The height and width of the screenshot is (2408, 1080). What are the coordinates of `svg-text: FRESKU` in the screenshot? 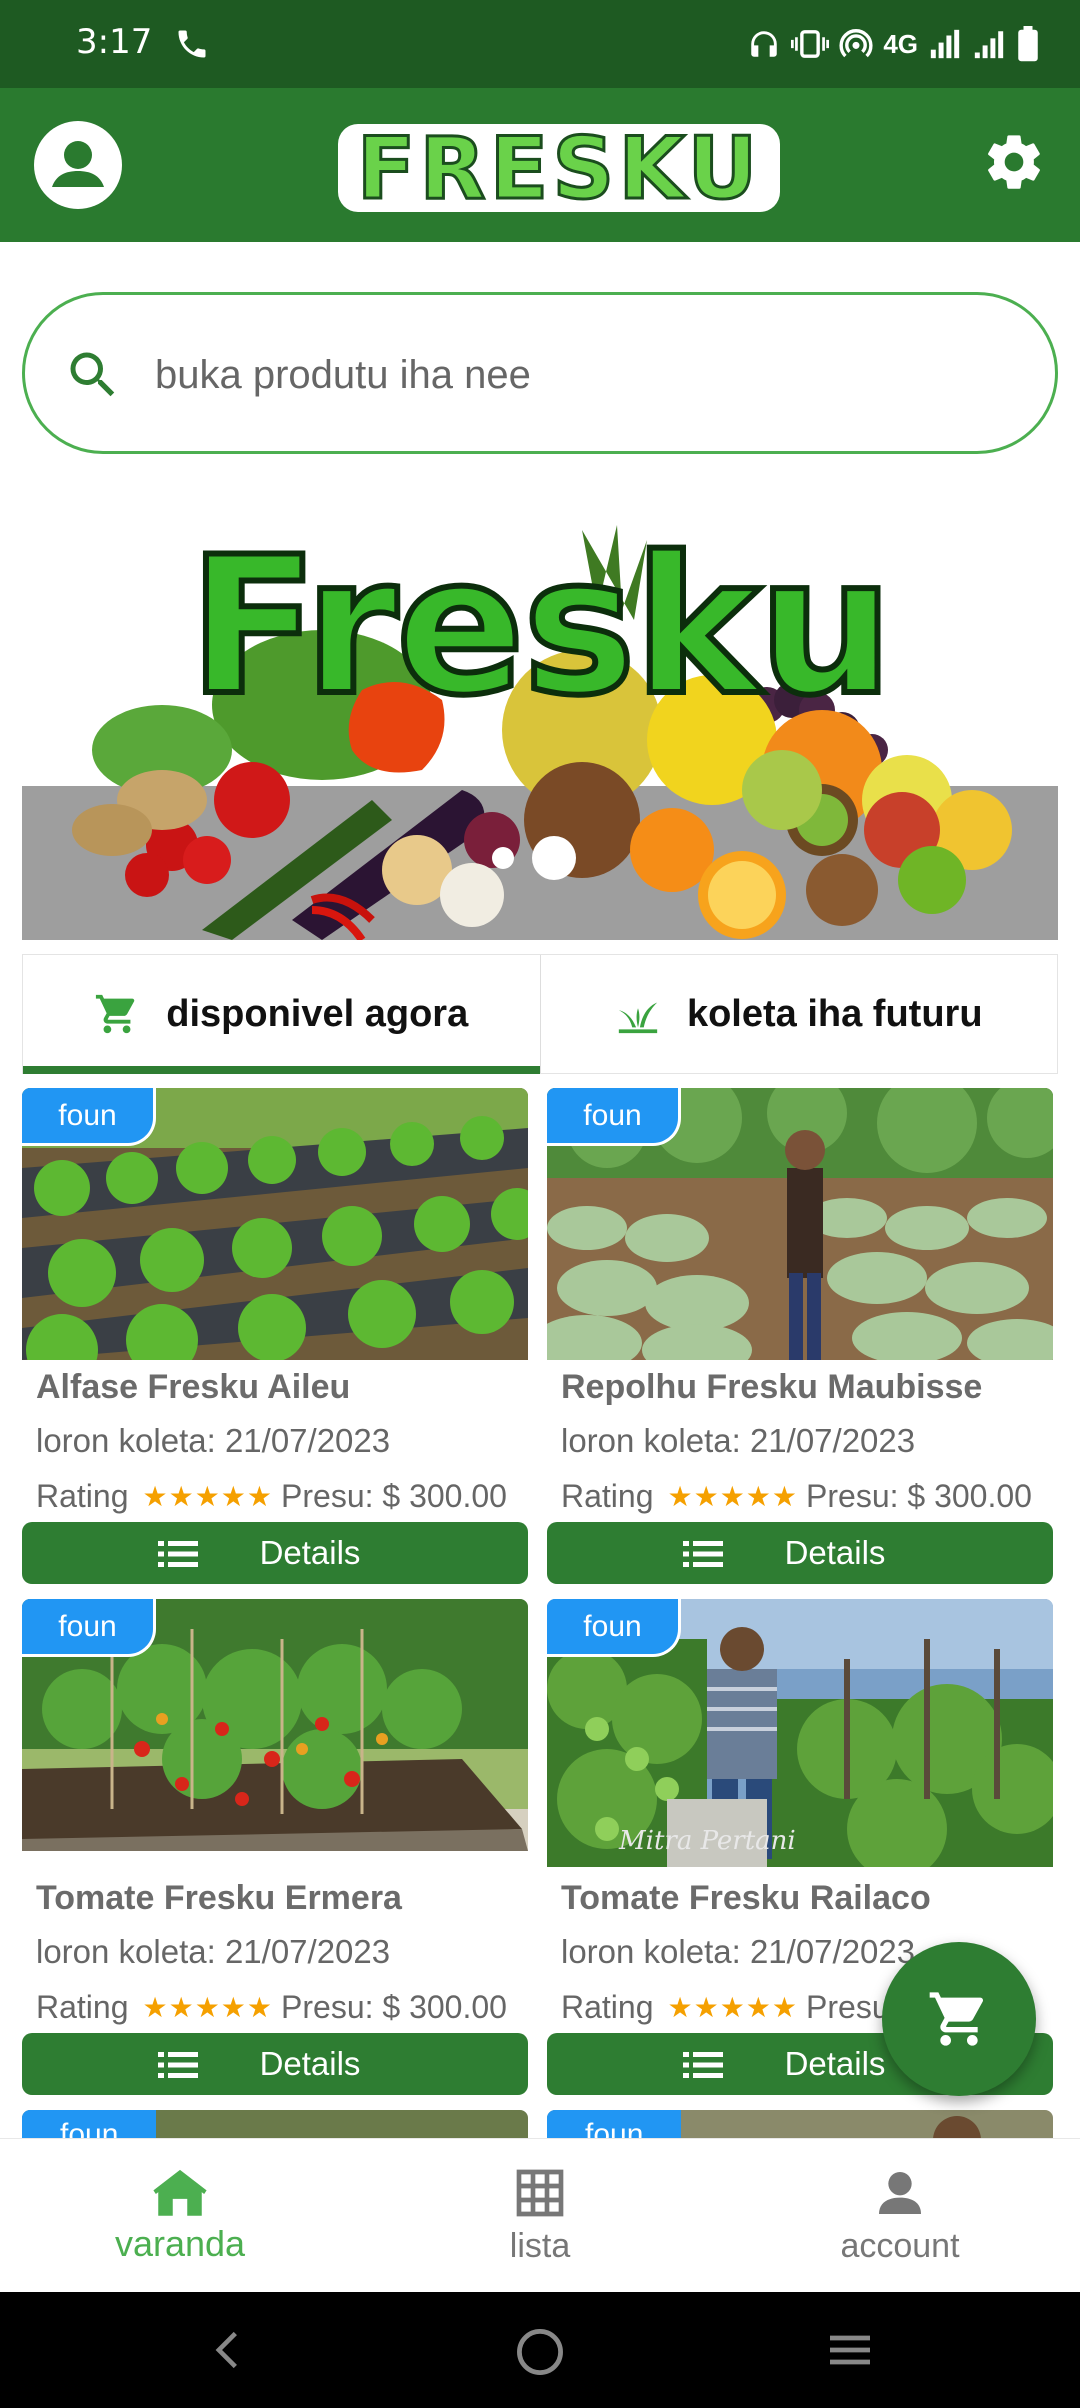 It's located at (559, 168).